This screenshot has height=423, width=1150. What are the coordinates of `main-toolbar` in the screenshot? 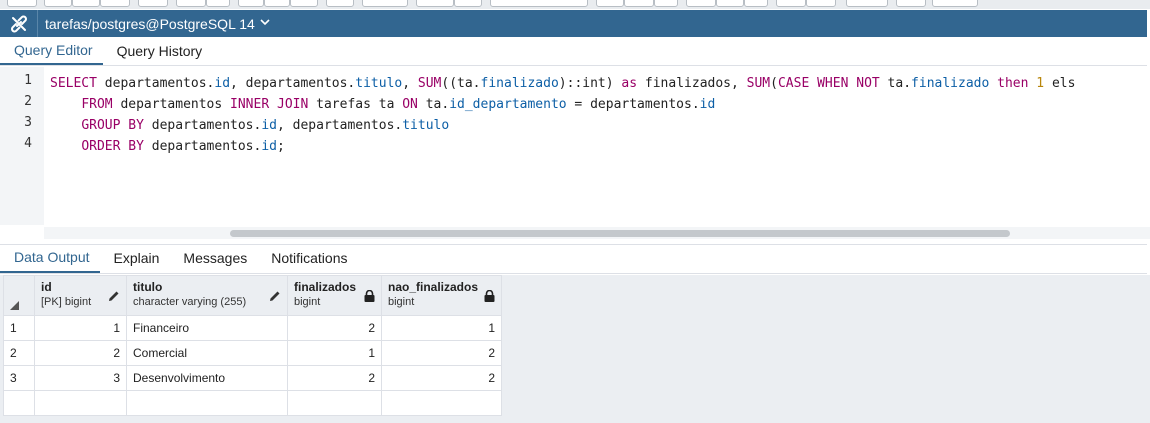 It's located at (575, 4).